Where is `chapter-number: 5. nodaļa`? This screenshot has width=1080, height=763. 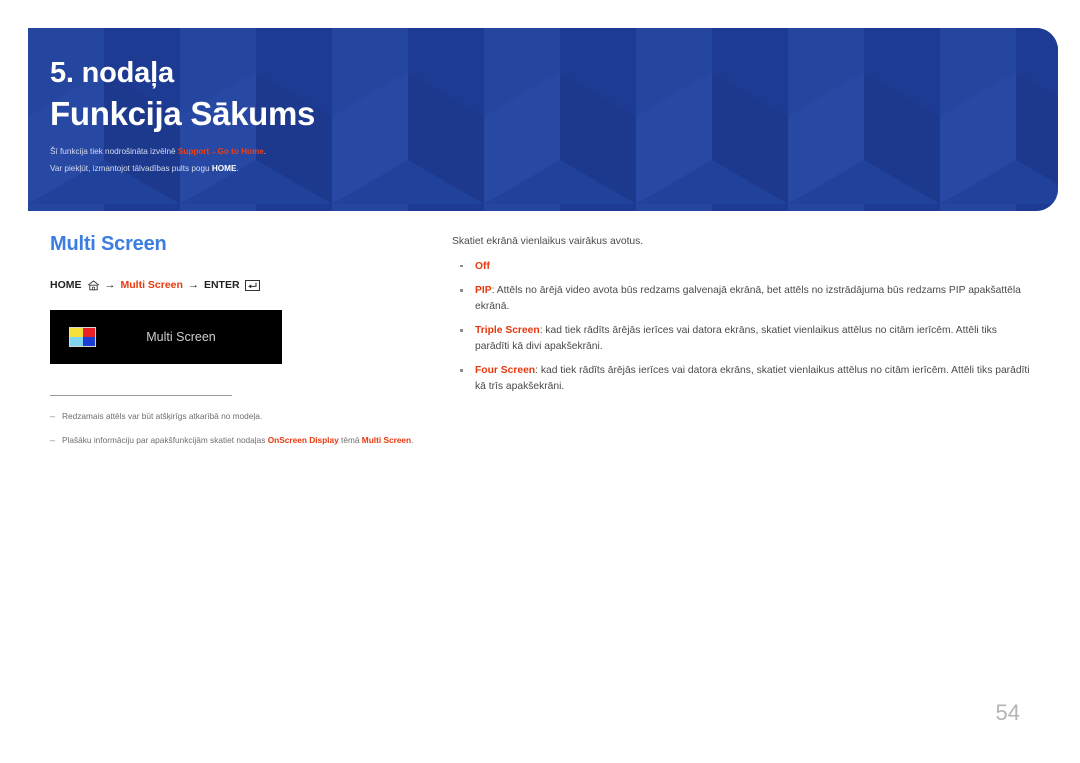
chapter-number: 5. nodaļa is located at coordinates (112, 73).